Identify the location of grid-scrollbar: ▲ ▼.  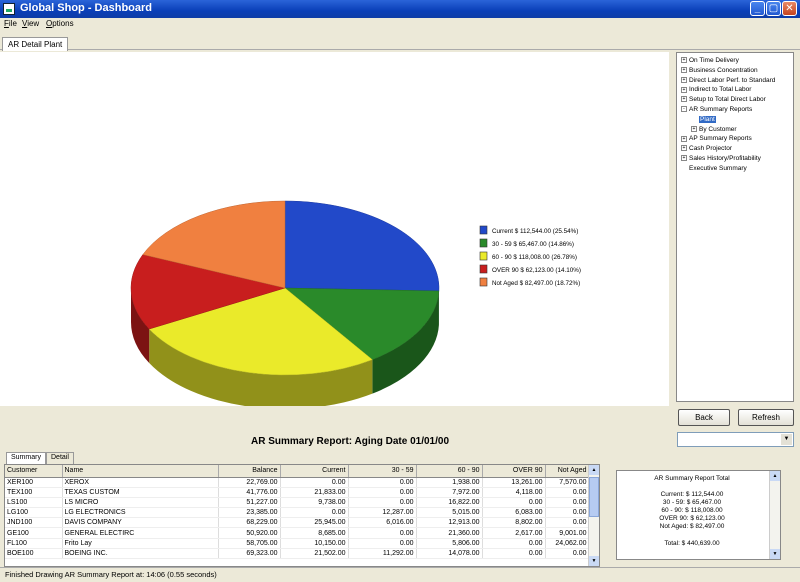
(593, 515).